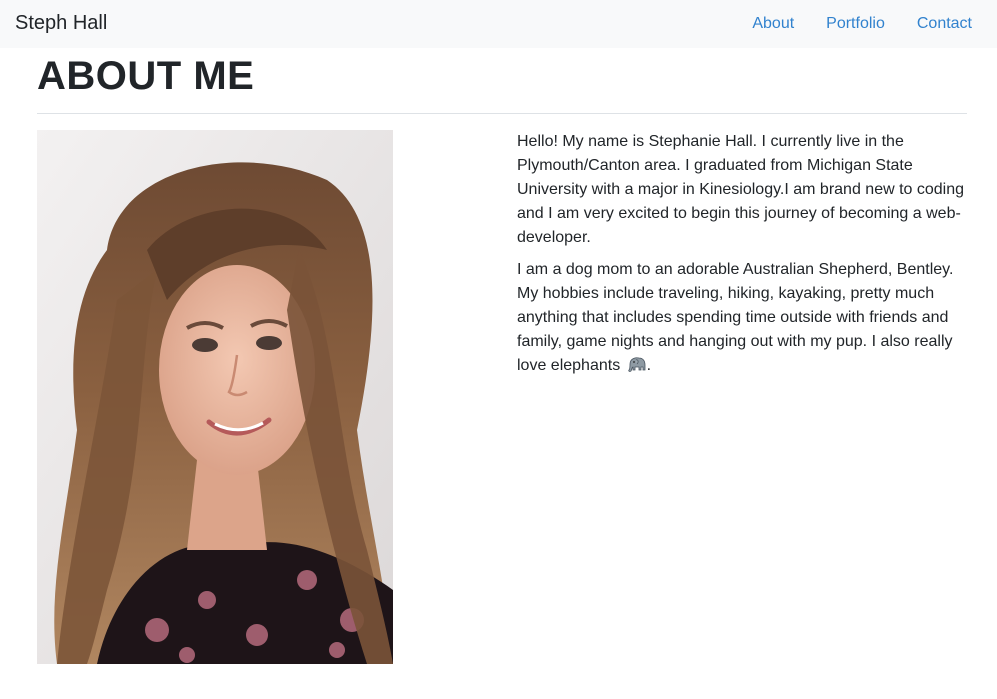 The width and height of the screenshot is (997, 699). What do you see at coordinates (502, 113) in the screenshot?
I see `title-divider` at bounding box center [502, 113].